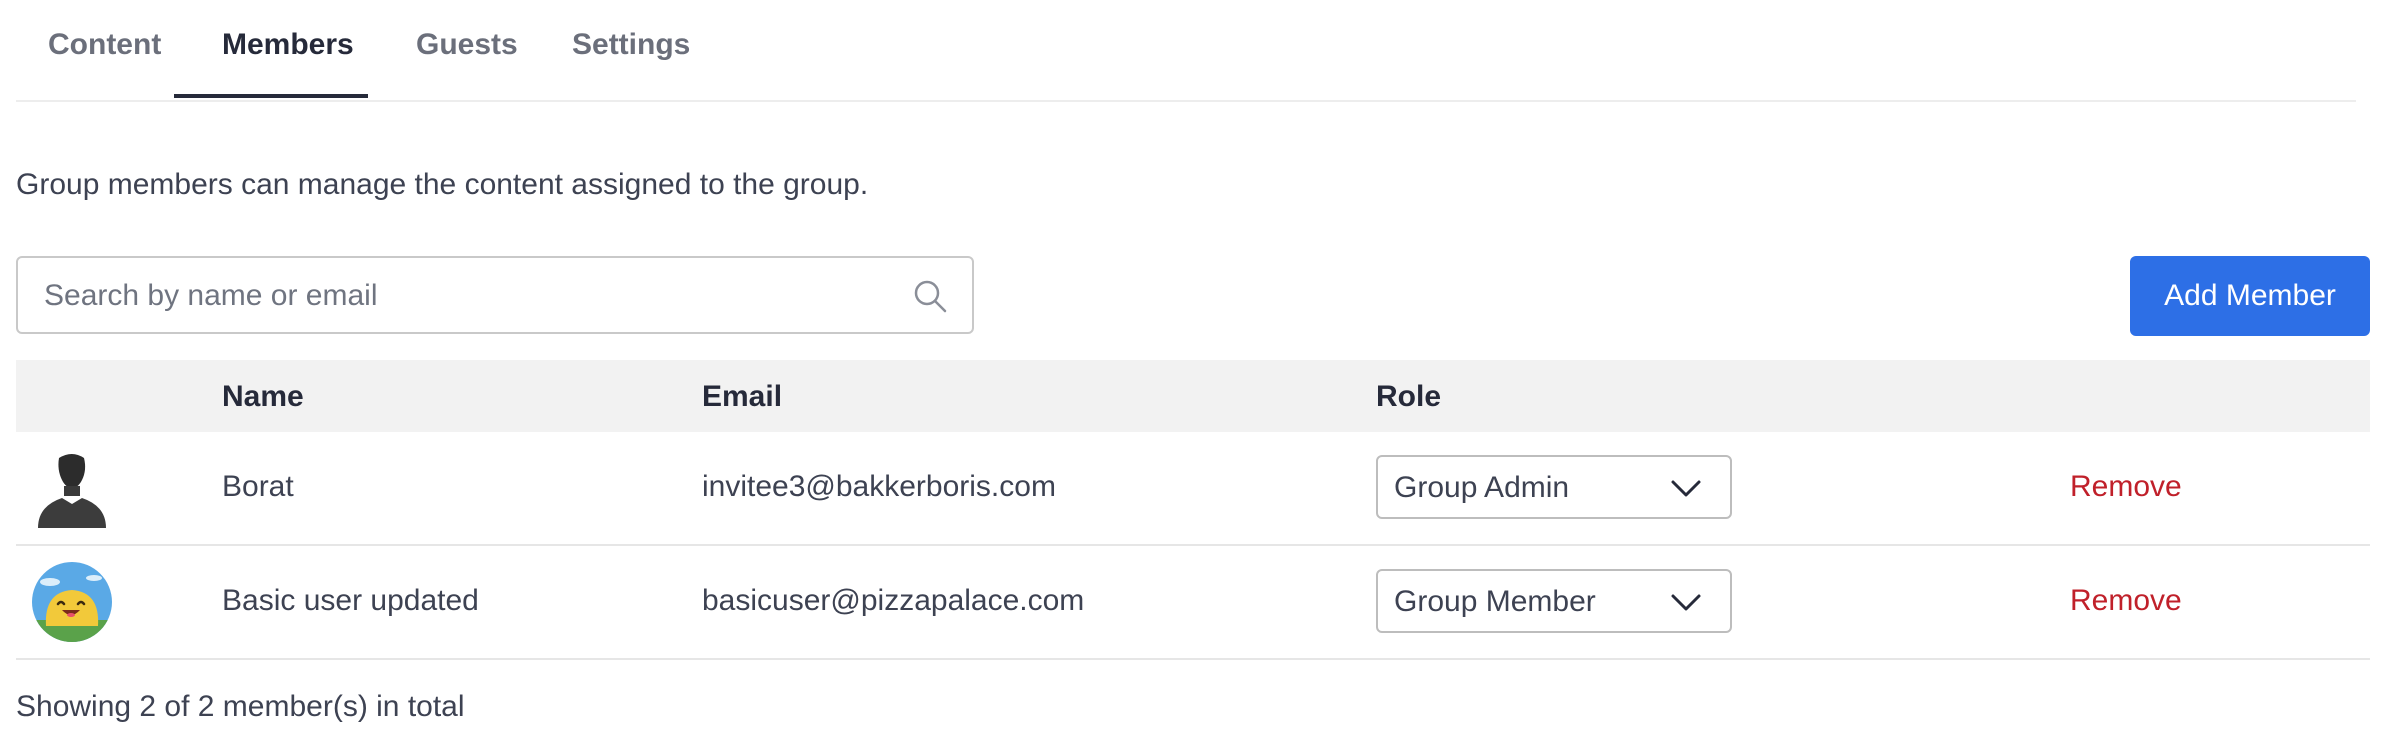 This screenshot has height=750, width=2394. Describe the element at coordinates (930, 296) in the screenshot. I see `search-icon` at that location.